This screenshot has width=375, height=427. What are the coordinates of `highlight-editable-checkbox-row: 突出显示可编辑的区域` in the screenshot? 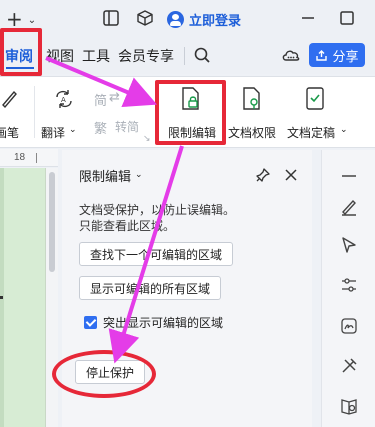 It's located at (153, 322).